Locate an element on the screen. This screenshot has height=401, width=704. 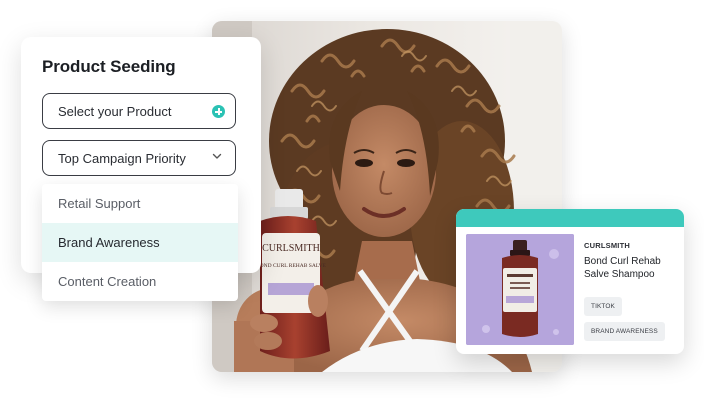
campaign-priority-select: Top Campaign Priority is located at coordinates (139, 158).